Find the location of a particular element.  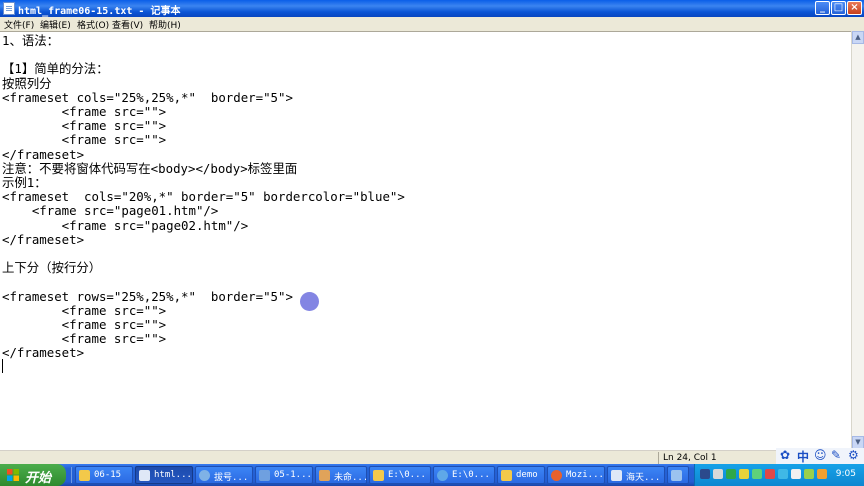

tray-messenger-icon is located at coordinates (757, 474).